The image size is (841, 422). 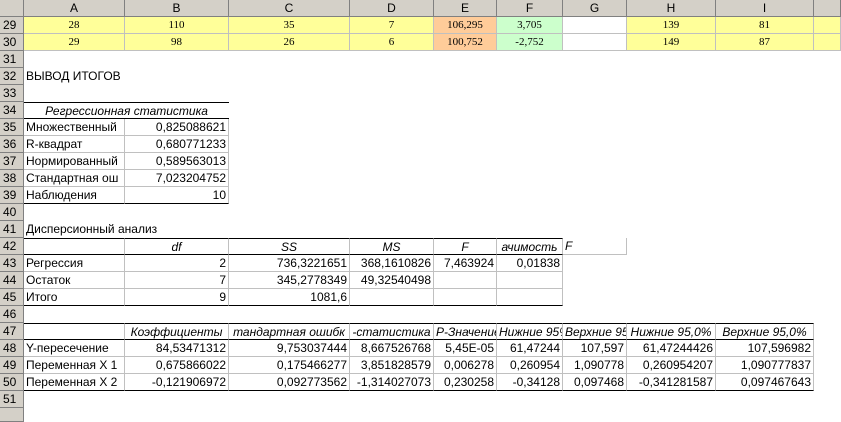 I want to click on upper950-header: Верхние 95,0%, so click(x=765, y=331).